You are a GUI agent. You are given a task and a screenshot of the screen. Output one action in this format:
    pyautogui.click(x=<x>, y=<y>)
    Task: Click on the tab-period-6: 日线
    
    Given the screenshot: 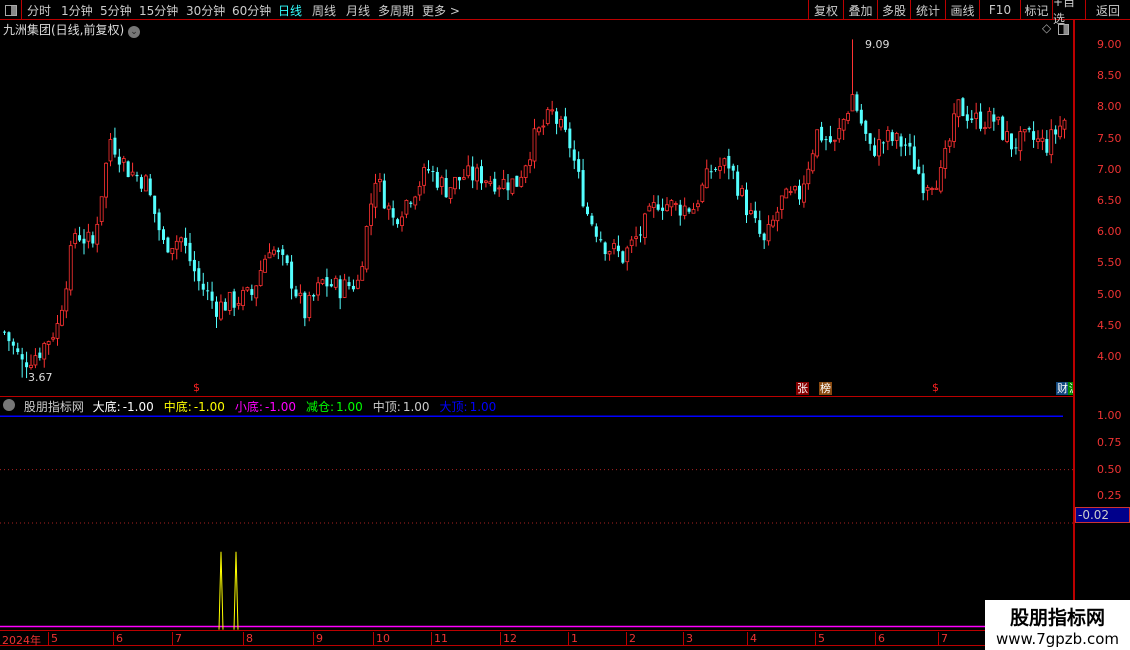 What is the action you would take?
    pyautogui.click(x=290, y=10)
    